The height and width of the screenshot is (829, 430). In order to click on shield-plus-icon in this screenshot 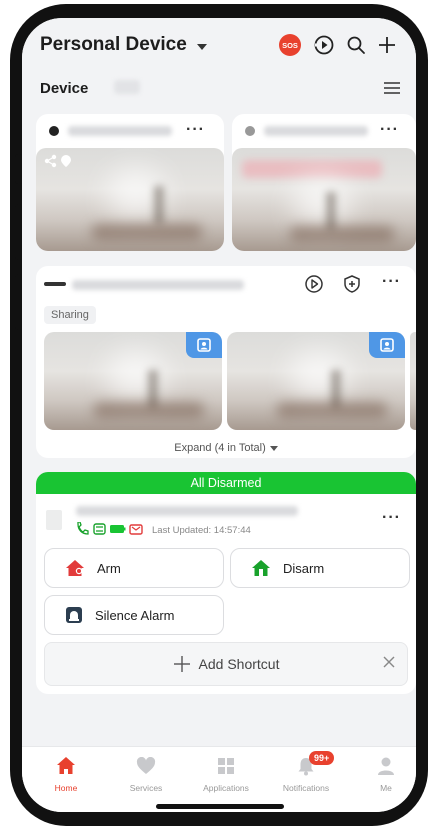, I will do `click(352, 284)`.